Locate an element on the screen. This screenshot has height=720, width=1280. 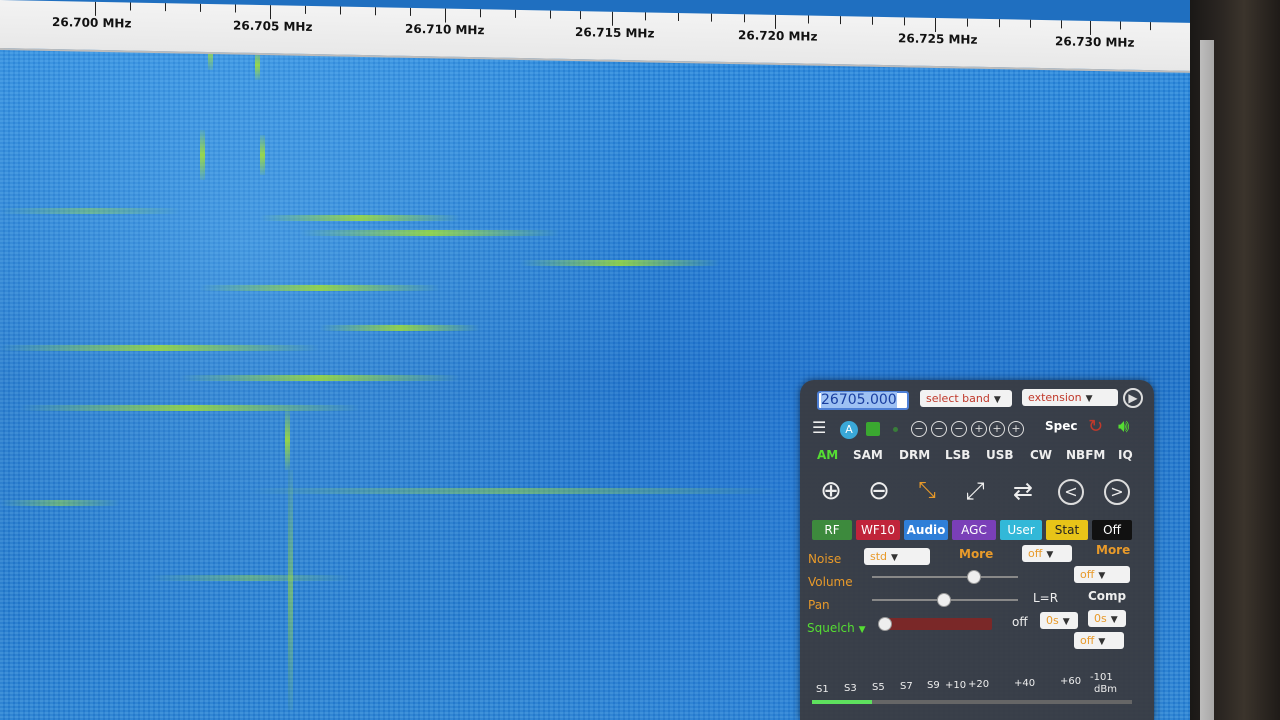
status-dot-icon is located at coordinates (895, 429).